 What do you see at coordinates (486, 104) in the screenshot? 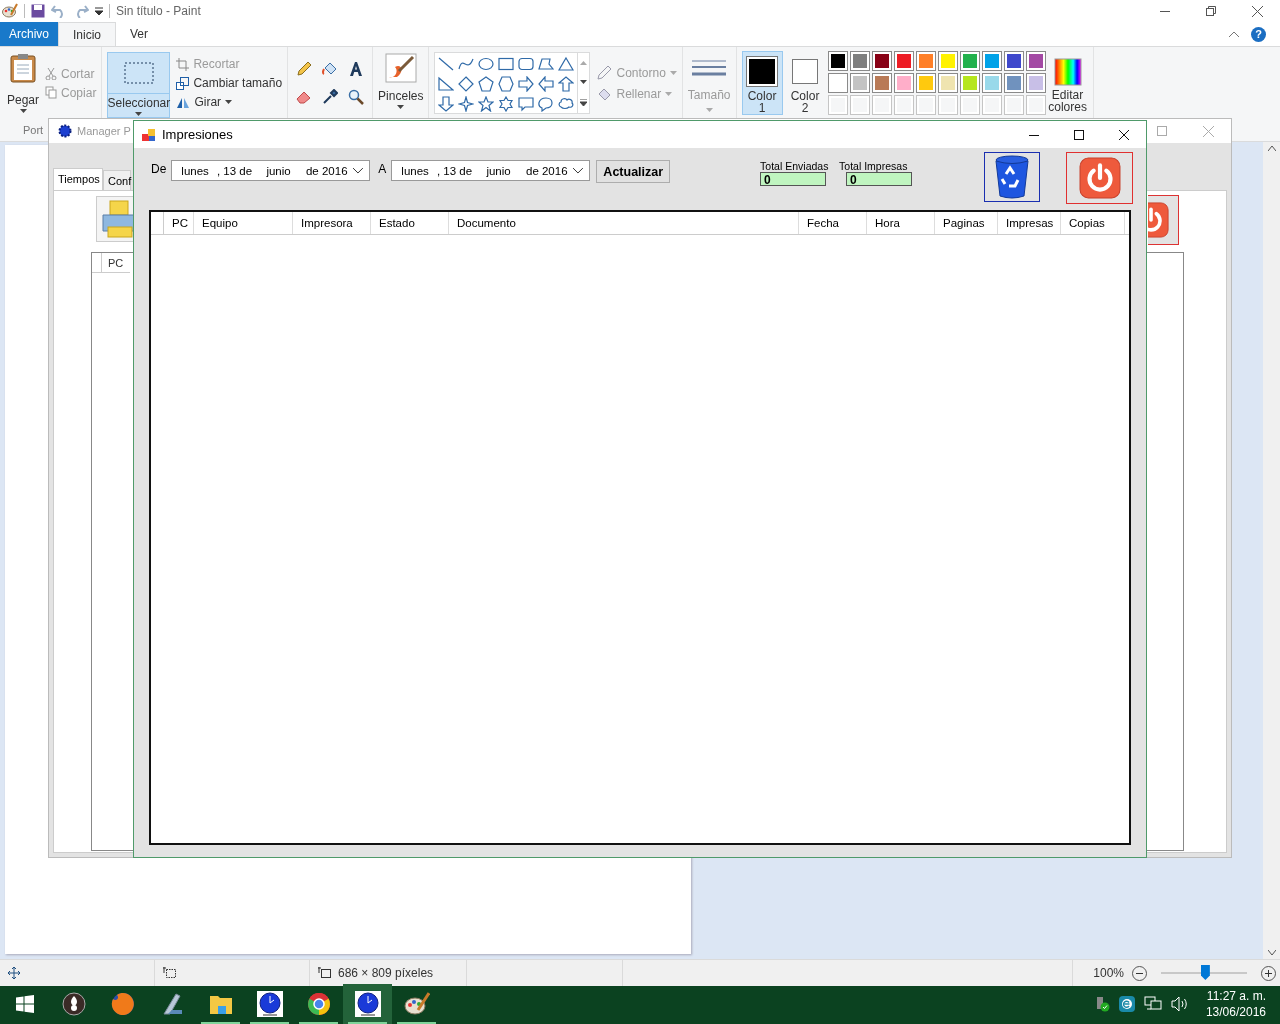
I see `five-point-star-icon` at bounding box center [486, 104].